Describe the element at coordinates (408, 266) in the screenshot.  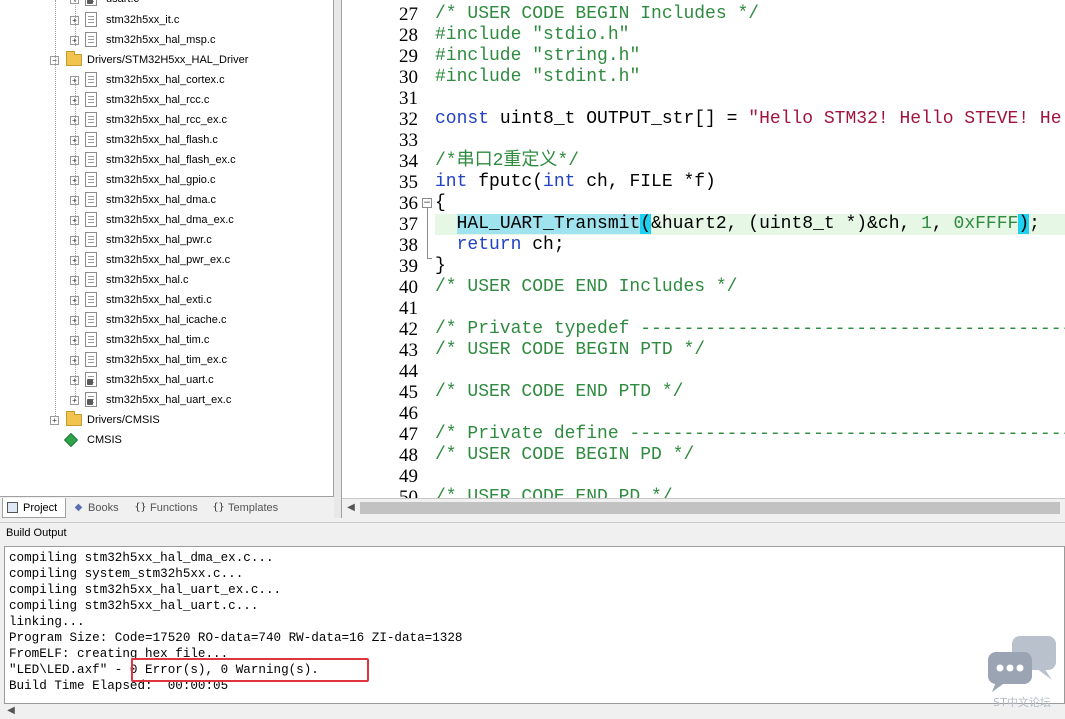
I see `line-number: 39` at that location.